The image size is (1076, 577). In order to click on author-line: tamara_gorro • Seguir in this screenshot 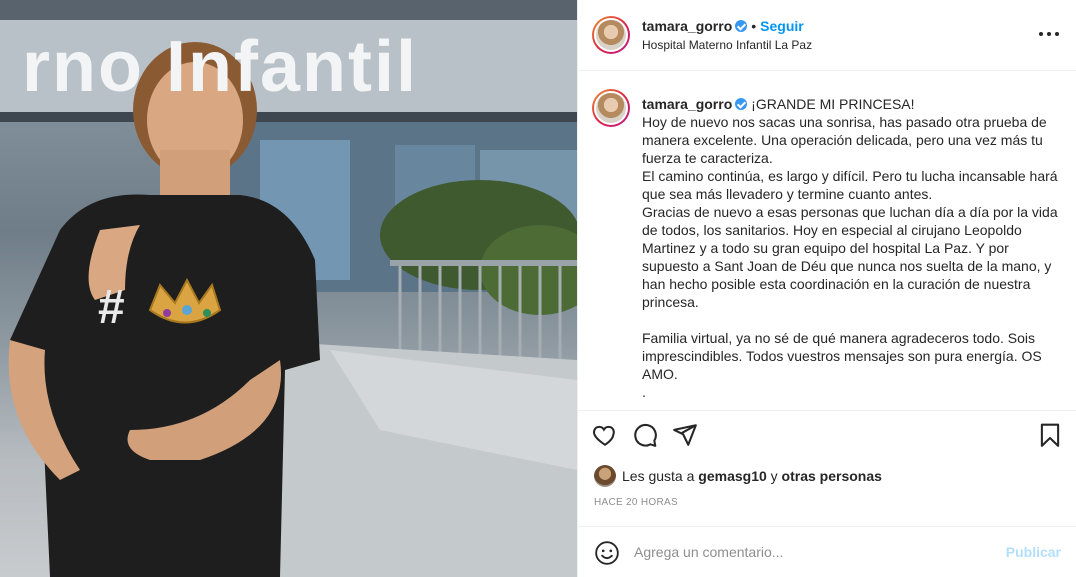, I will do `click(723, 26)`.